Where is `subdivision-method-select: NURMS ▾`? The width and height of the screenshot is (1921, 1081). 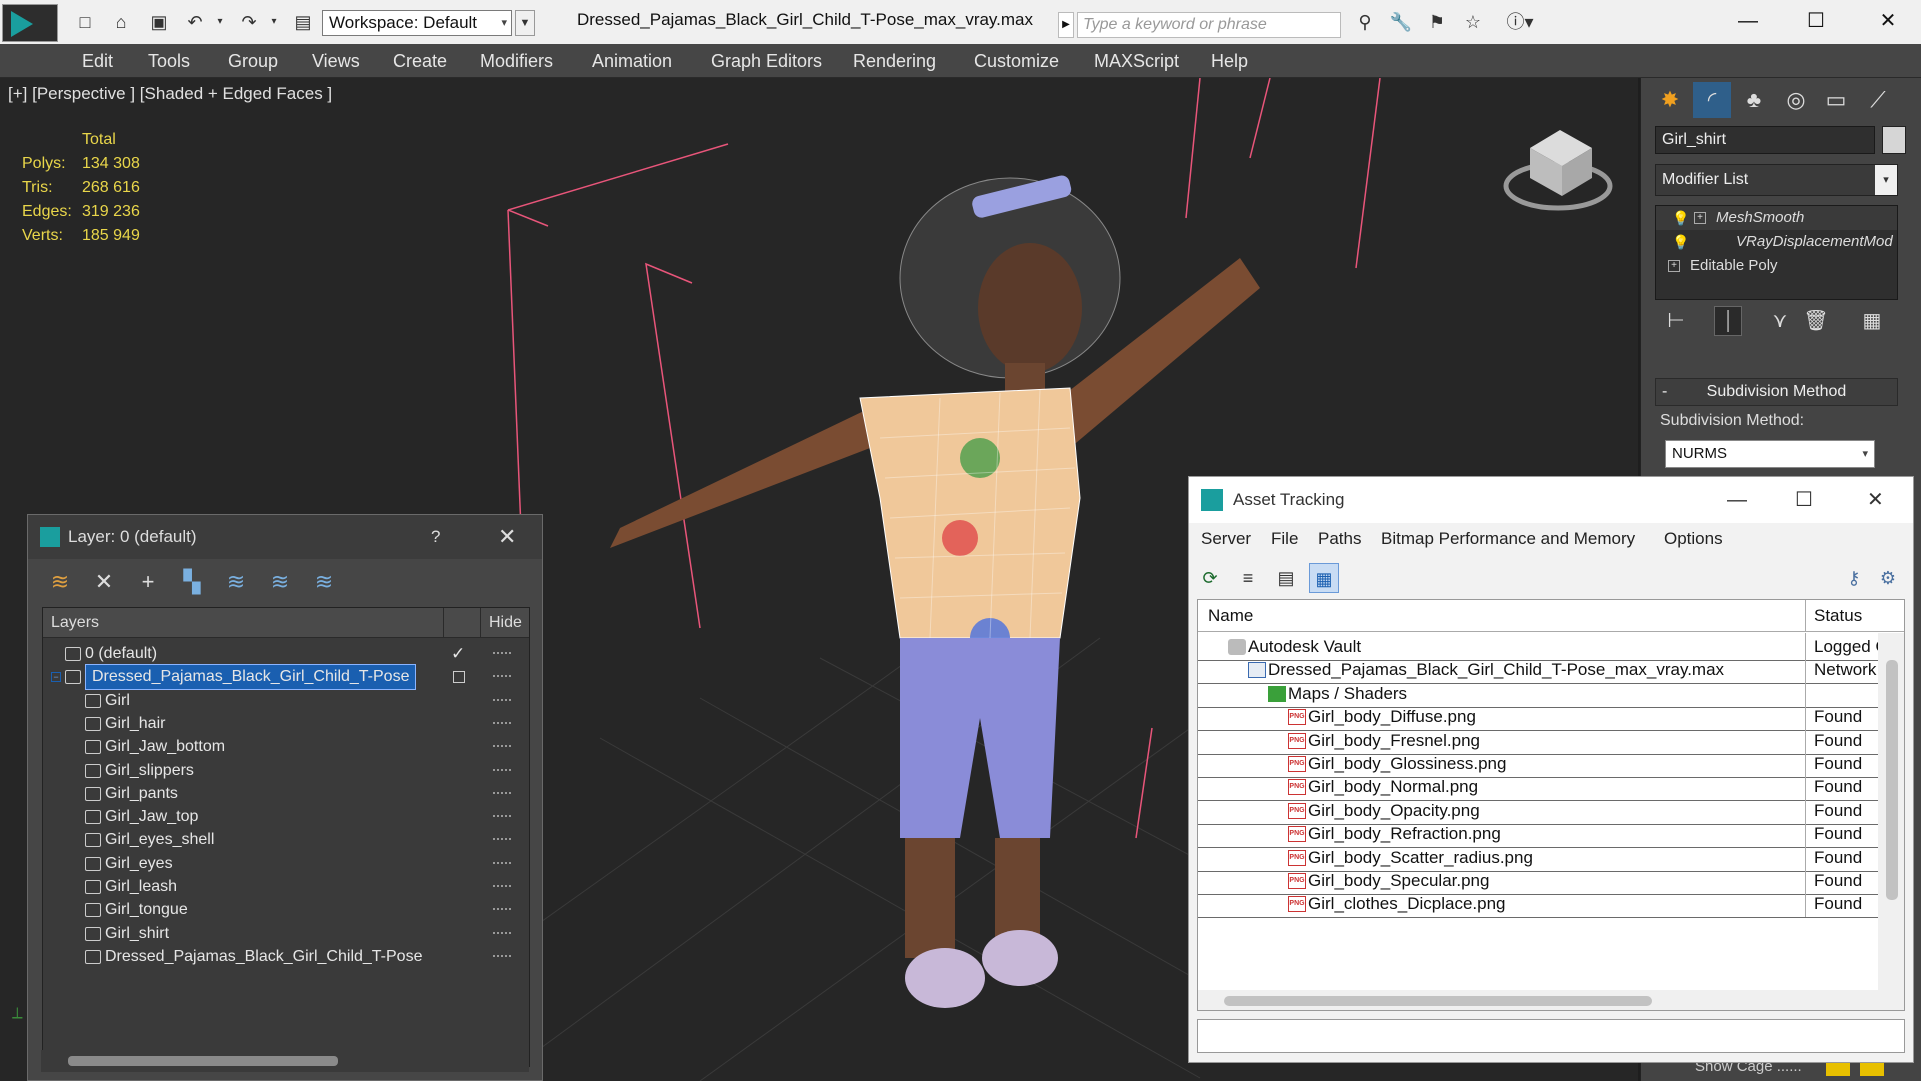 subdivision-method-select: NURMS ▾ is located at coordinates (1770, 454).